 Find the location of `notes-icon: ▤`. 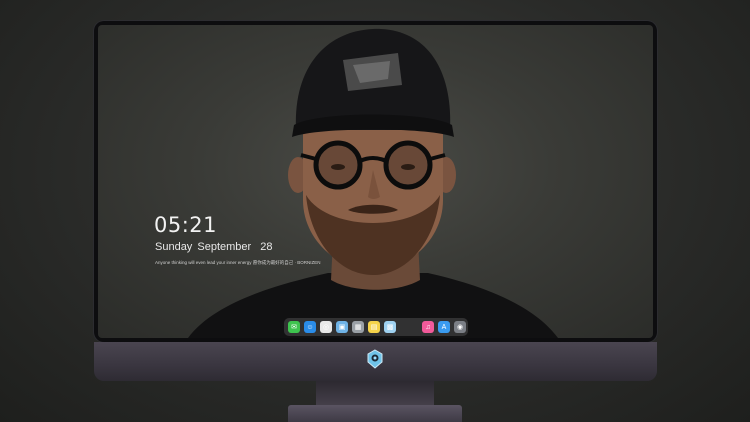

notes-icon: ▤ is located at coordinates (374, 327).